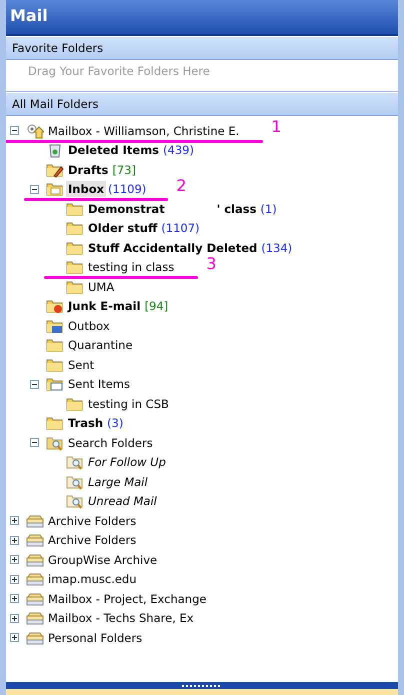 The height and width of the screenshot is (695, 404). I want to click on folder-name: Search Folders, so click(110, 442).